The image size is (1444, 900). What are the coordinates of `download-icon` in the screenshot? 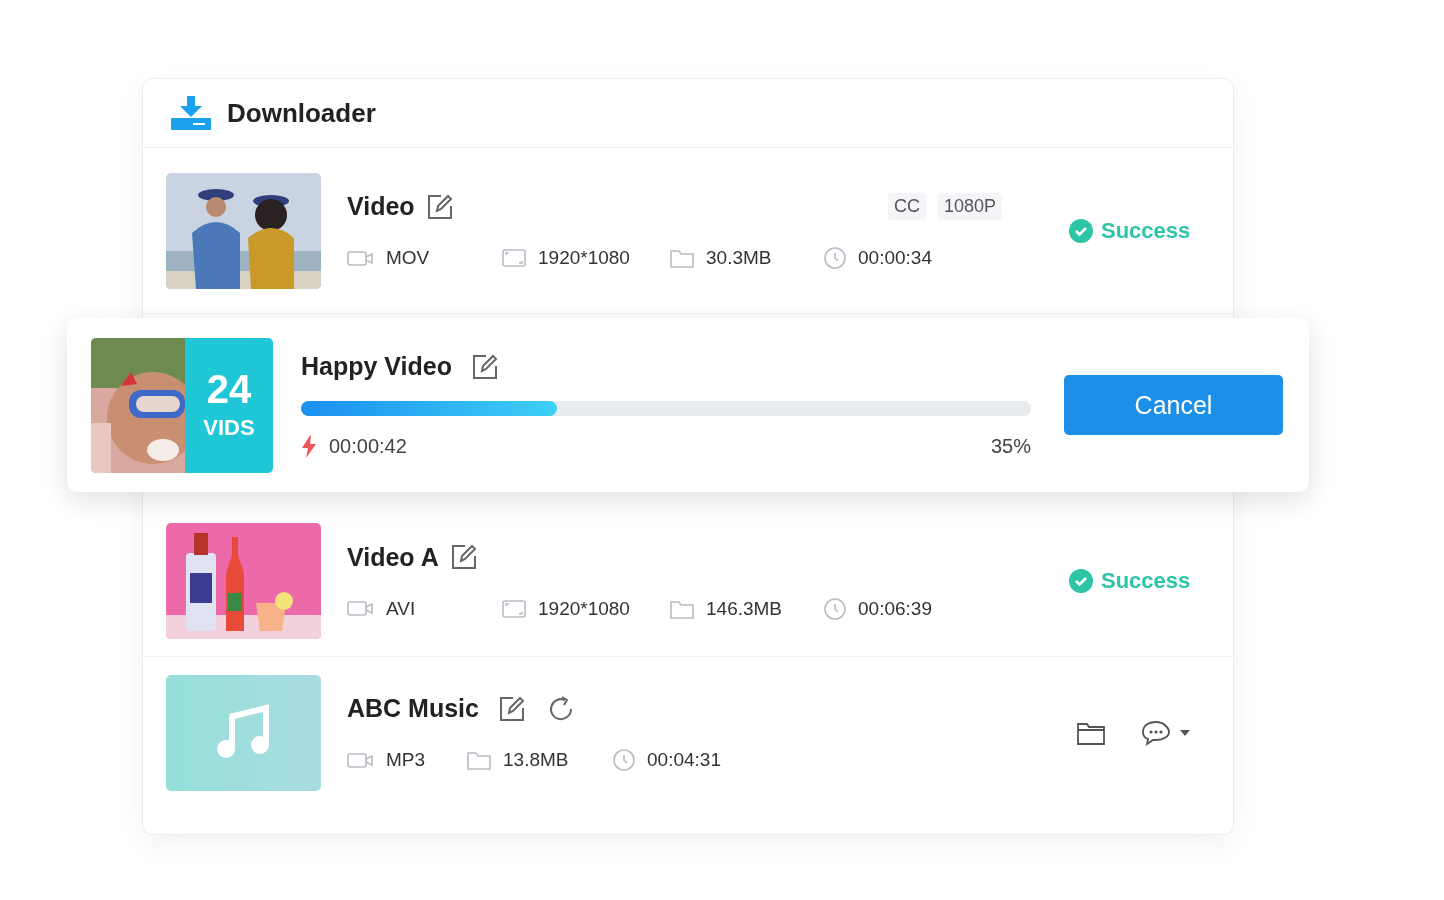 It's located at (191, 113).